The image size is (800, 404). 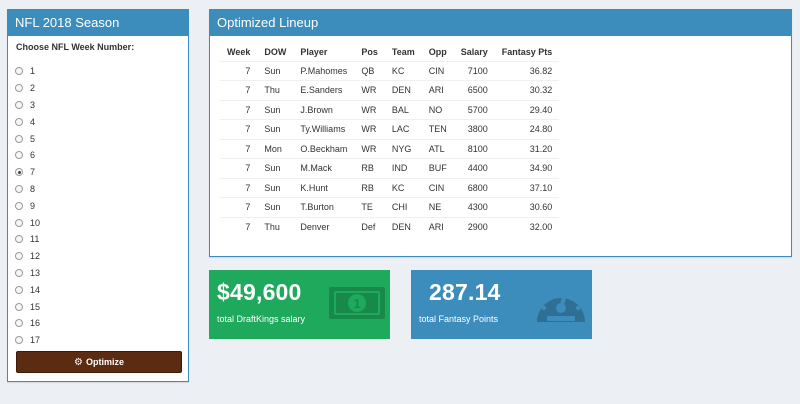 What do you see at coordinates (27, 155) in the screenshot?
I see `week-option-6: 6` at bounding box center [27, 155].